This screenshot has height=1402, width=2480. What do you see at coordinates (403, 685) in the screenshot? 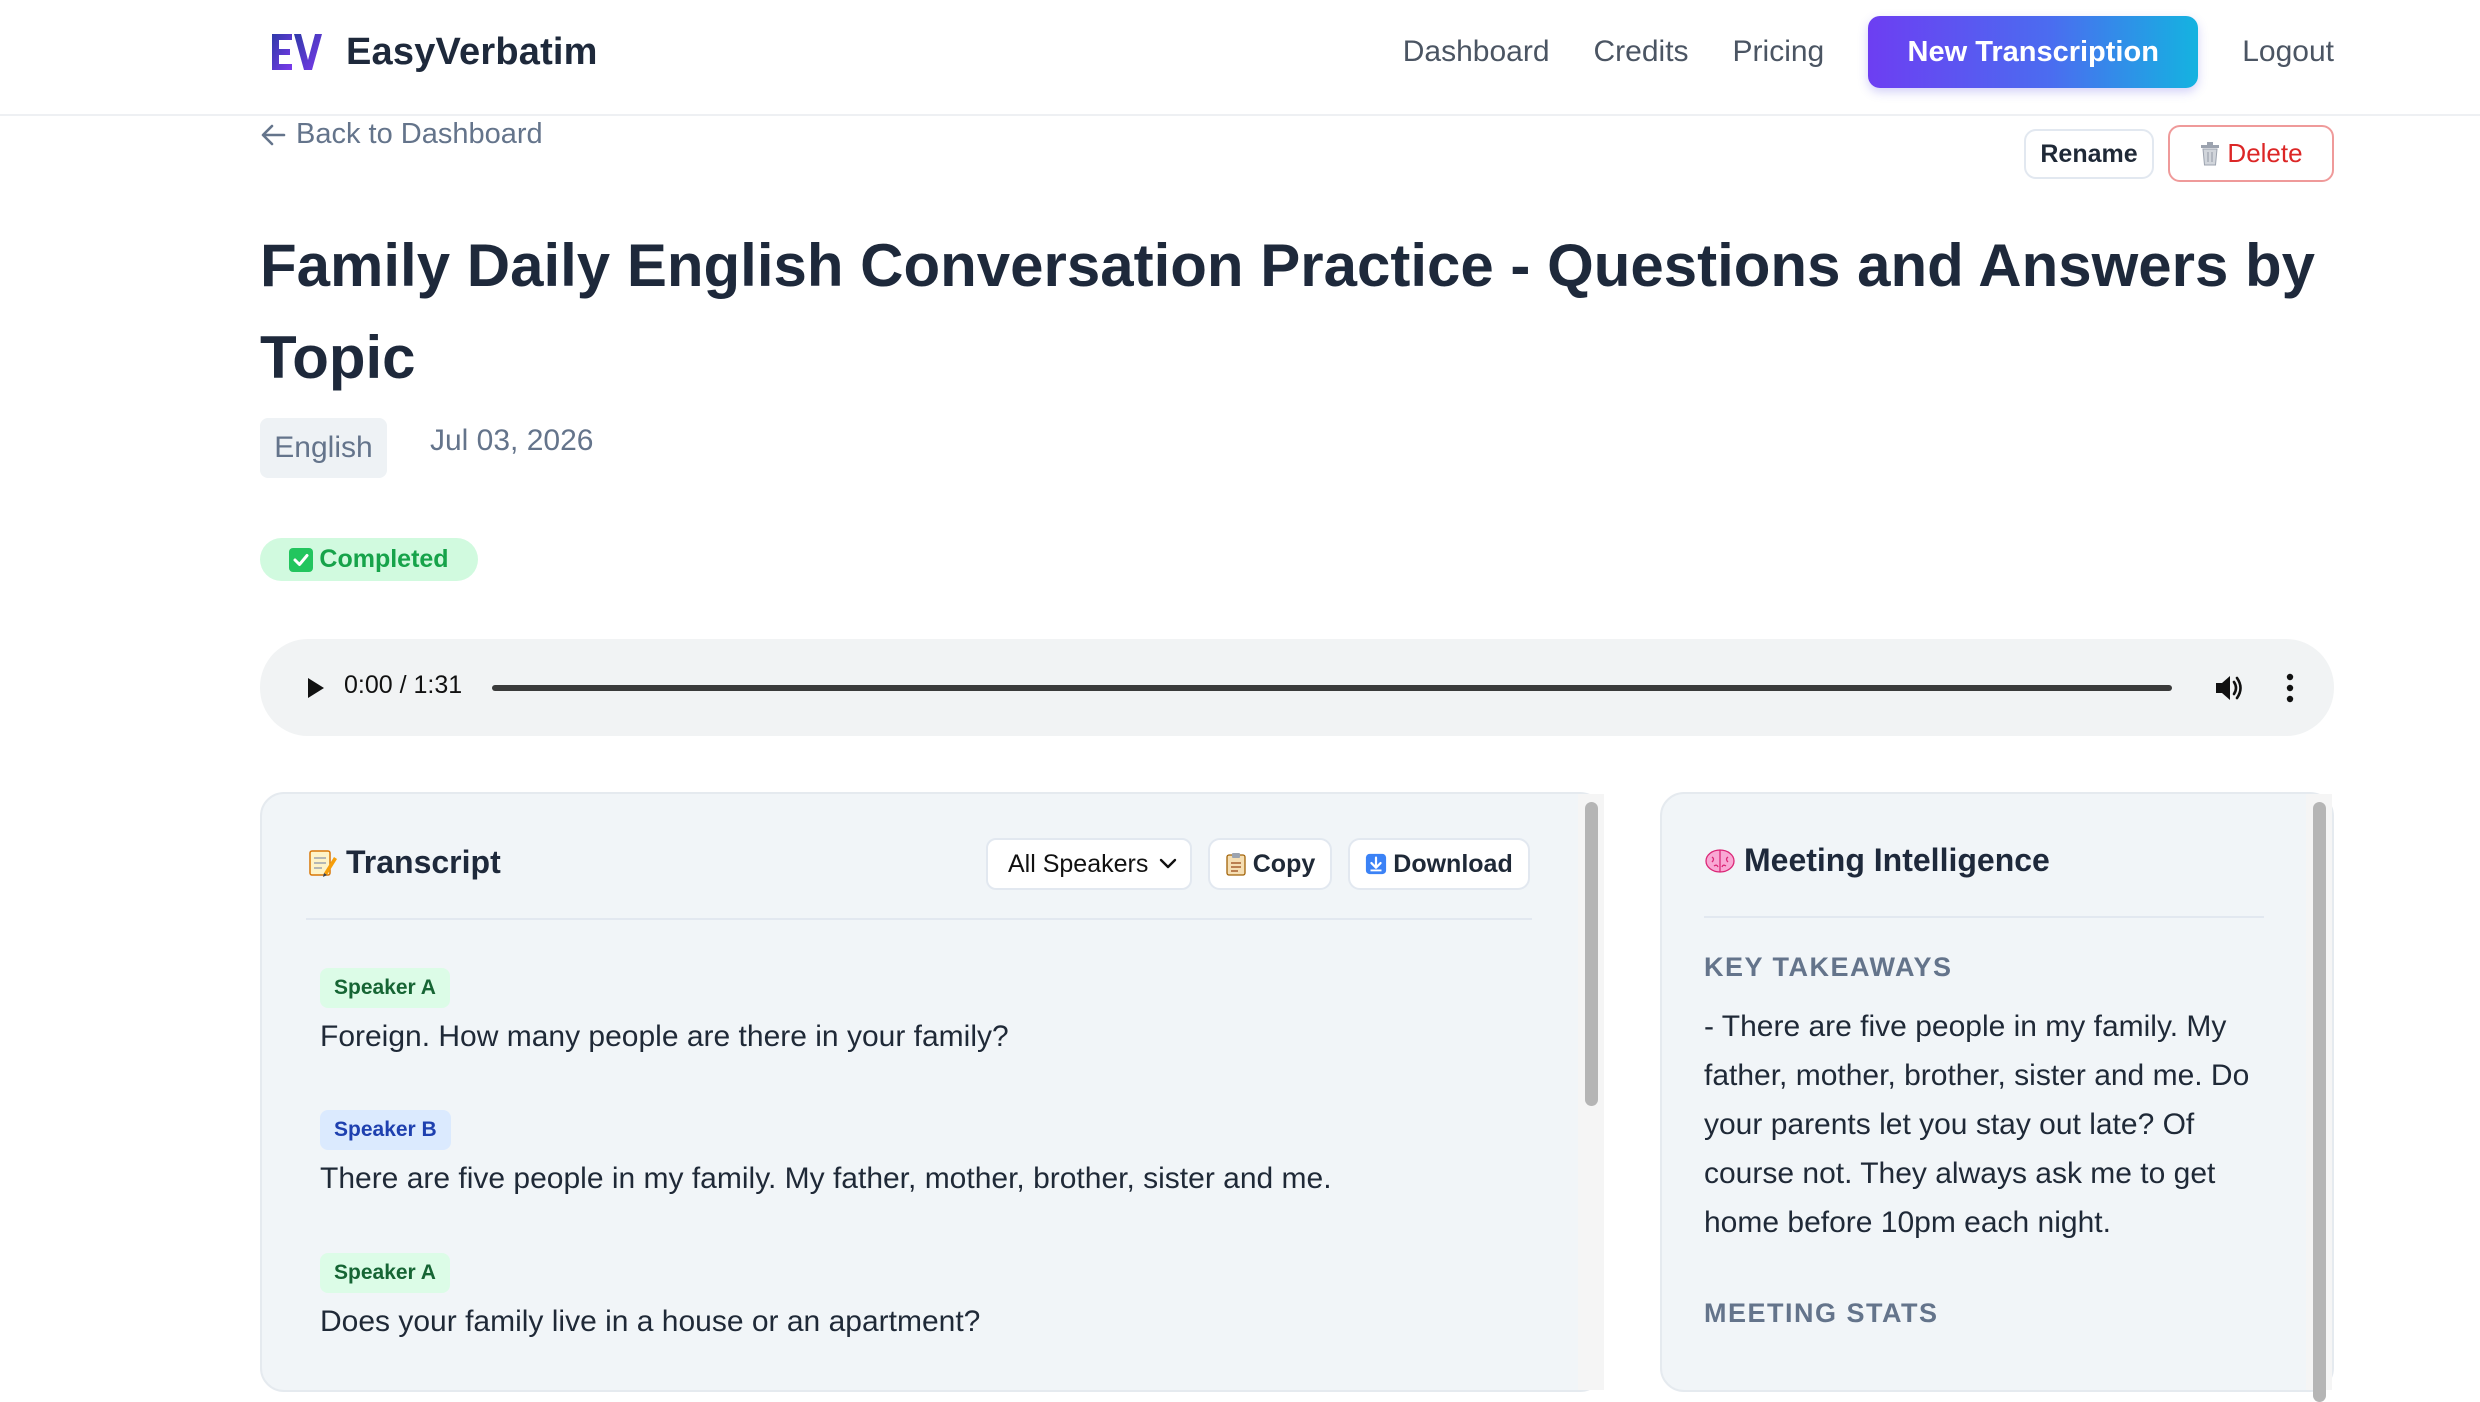
I see `audio-time: 0:00 / 1:31` at bounding box center [403, 685].